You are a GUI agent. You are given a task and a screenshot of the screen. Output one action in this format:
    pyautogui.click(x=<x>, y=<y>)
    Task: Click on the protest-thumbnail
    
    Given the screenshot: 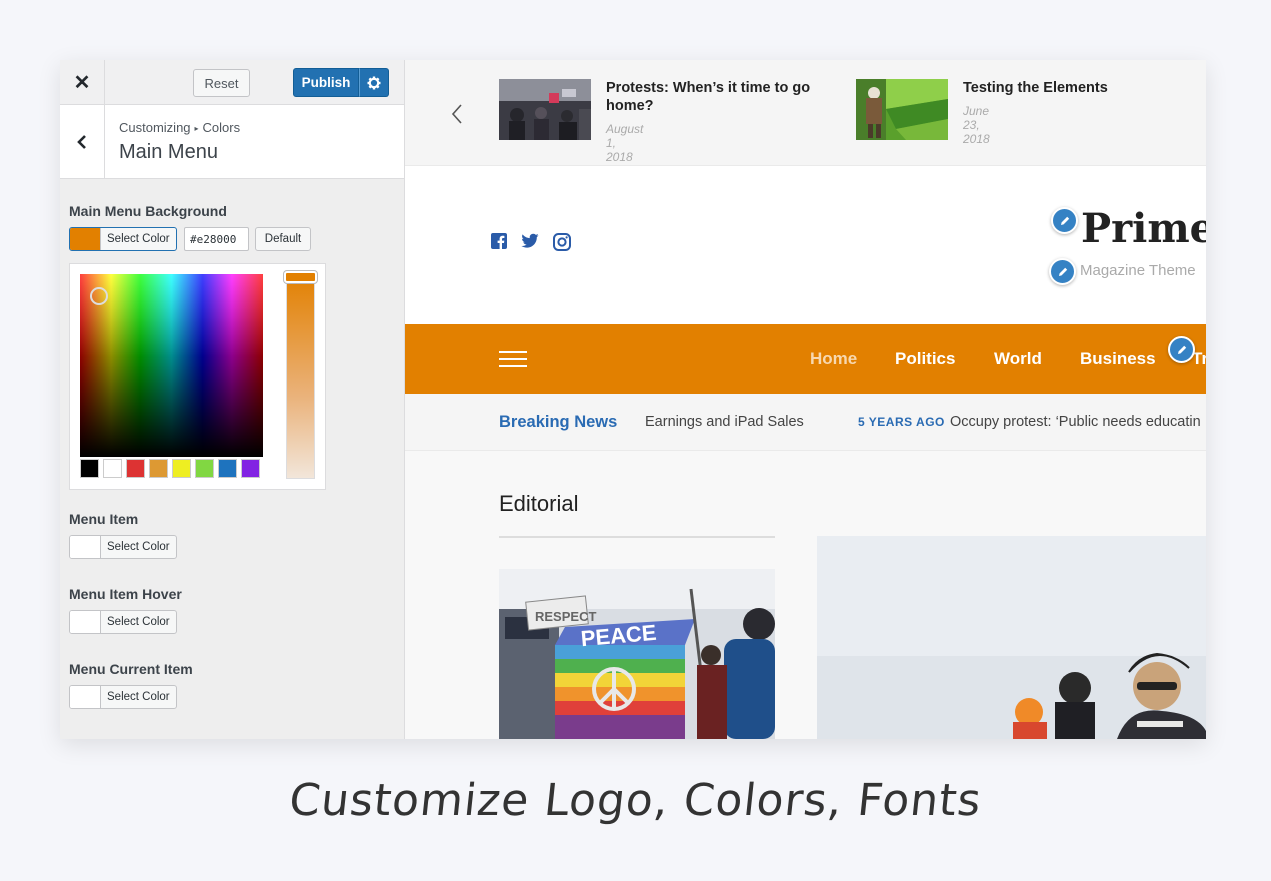 What is the action you would take?
    pyautogui.click(x=545, y=109)
    